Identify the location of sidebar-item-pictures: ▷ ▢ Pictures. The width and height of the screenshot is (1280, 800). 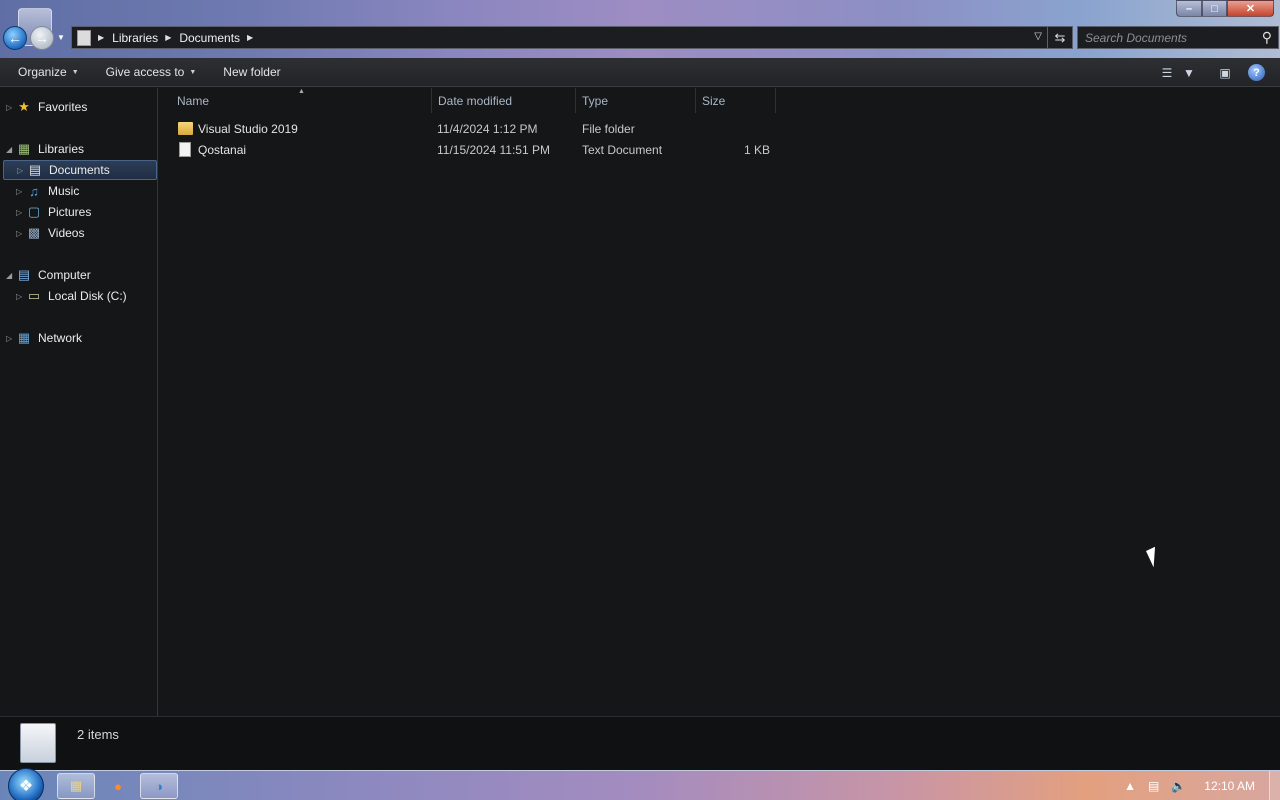
(53, 212).